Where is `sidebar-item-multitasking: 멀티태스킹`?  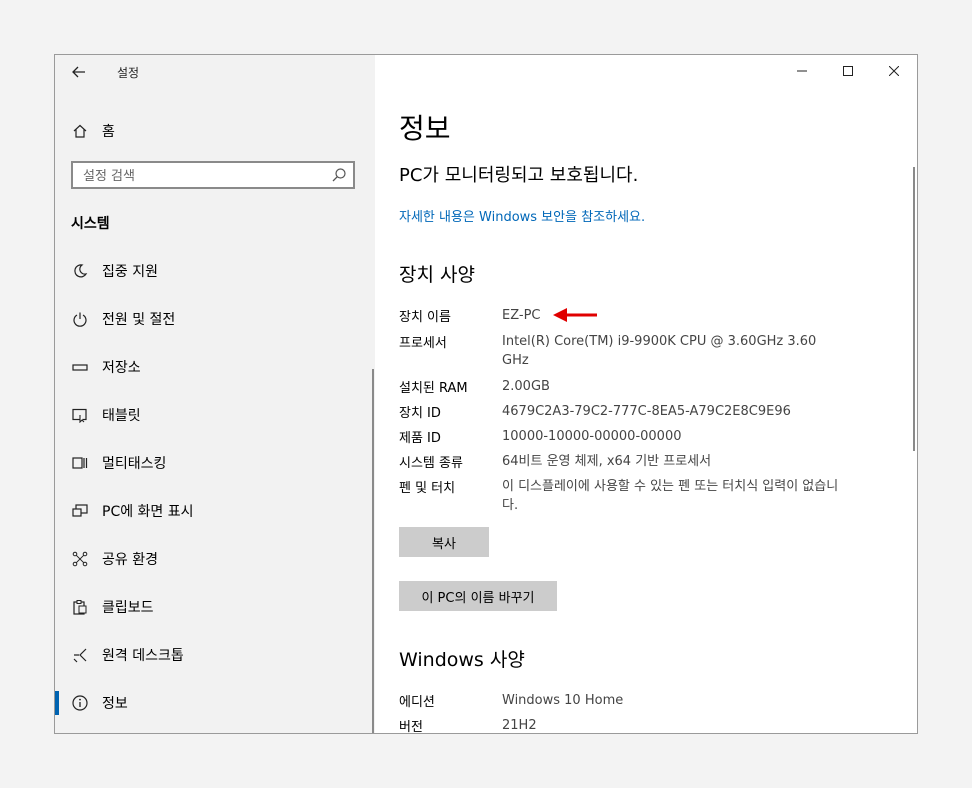
sidebar-item-multitasking: 멀티태스킹 is located at coordinates (215, 463).